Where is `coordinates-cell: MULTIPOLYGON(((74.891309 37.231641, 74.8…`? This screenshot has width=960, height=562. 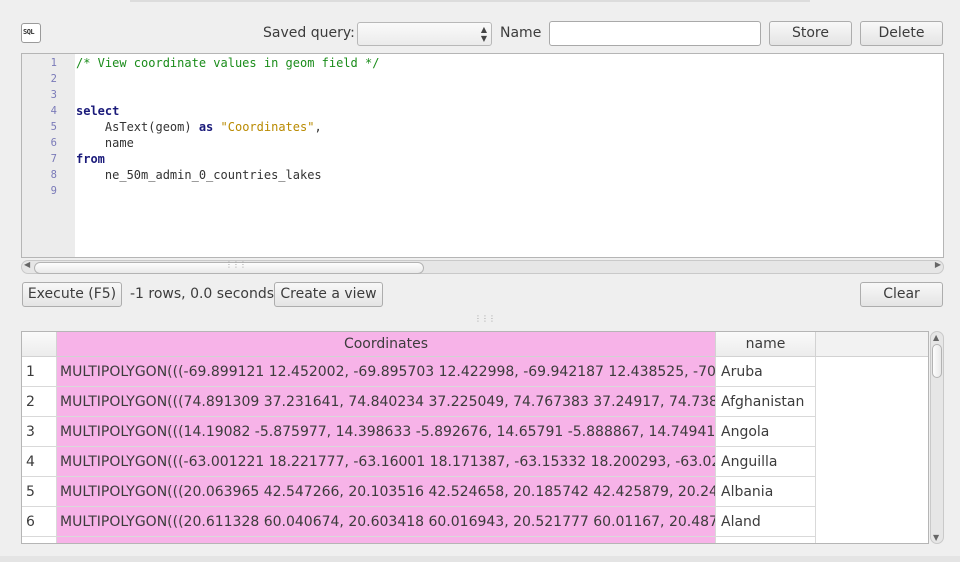
coordinates-cell: MULTIPOLYGON(((74.891309 37.231641, 74.8… is located at coordinates (386, 402).